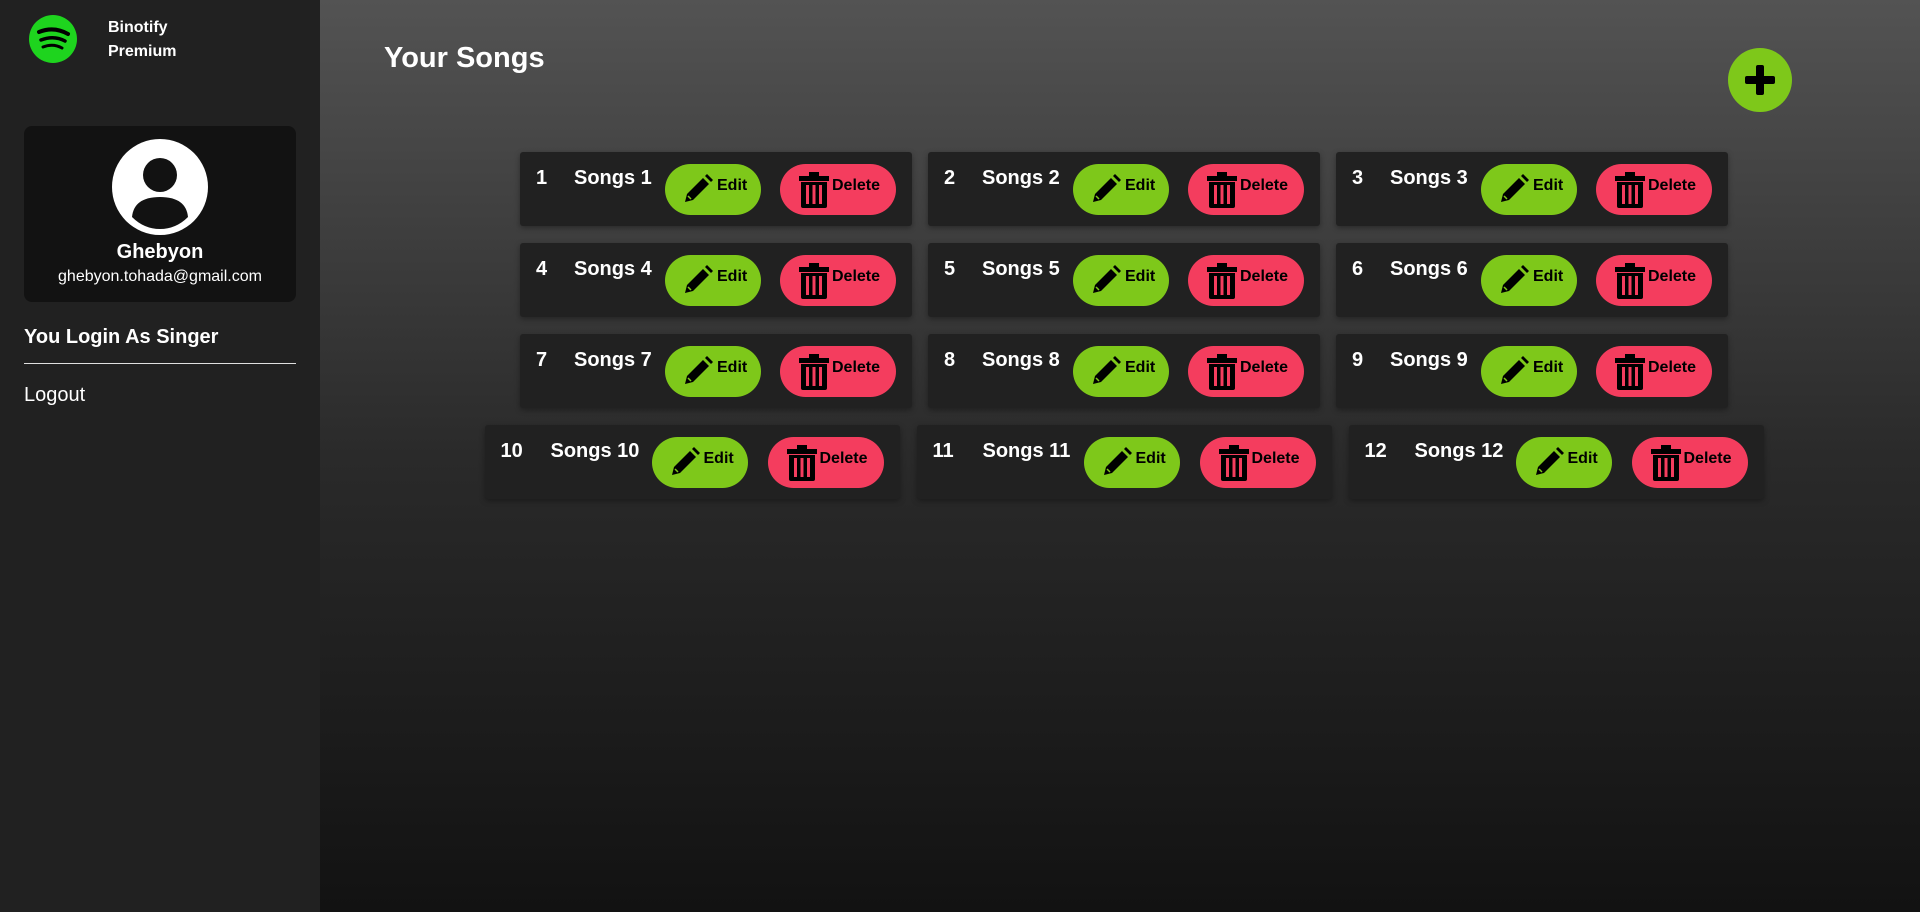 This screenshot has height=912, width=1920. I want to click on song-title: Songs 6, so click(1429, 269).